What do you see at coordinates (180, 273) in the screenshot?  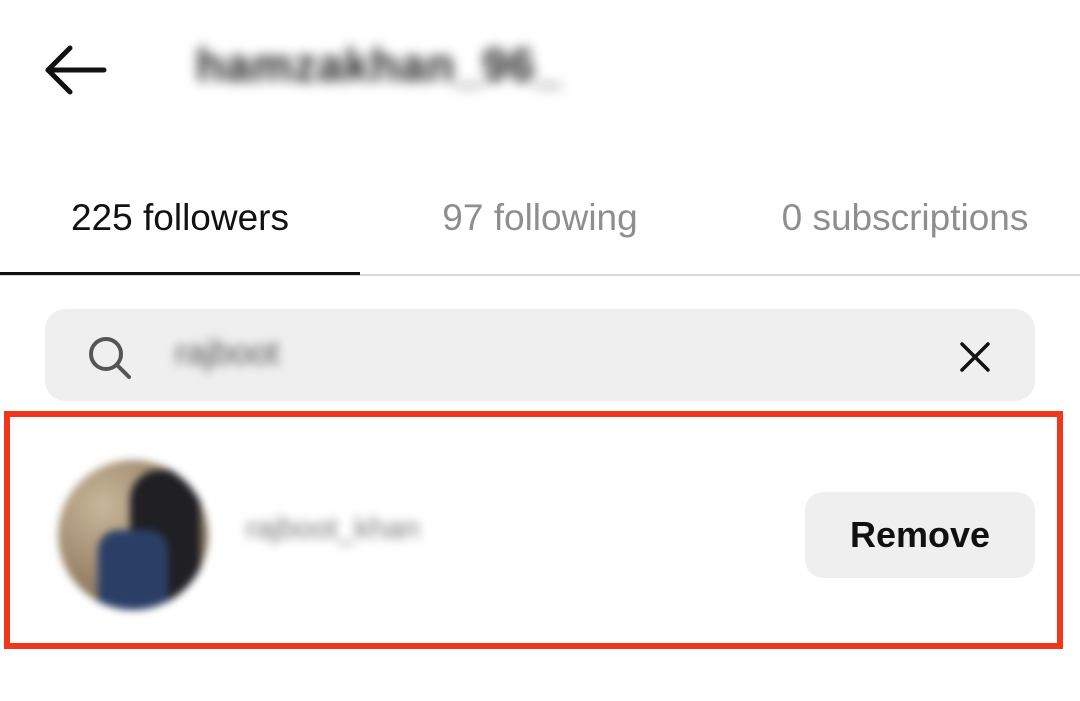 I see `active-tab-indicator` at bounding box center [180, 273].